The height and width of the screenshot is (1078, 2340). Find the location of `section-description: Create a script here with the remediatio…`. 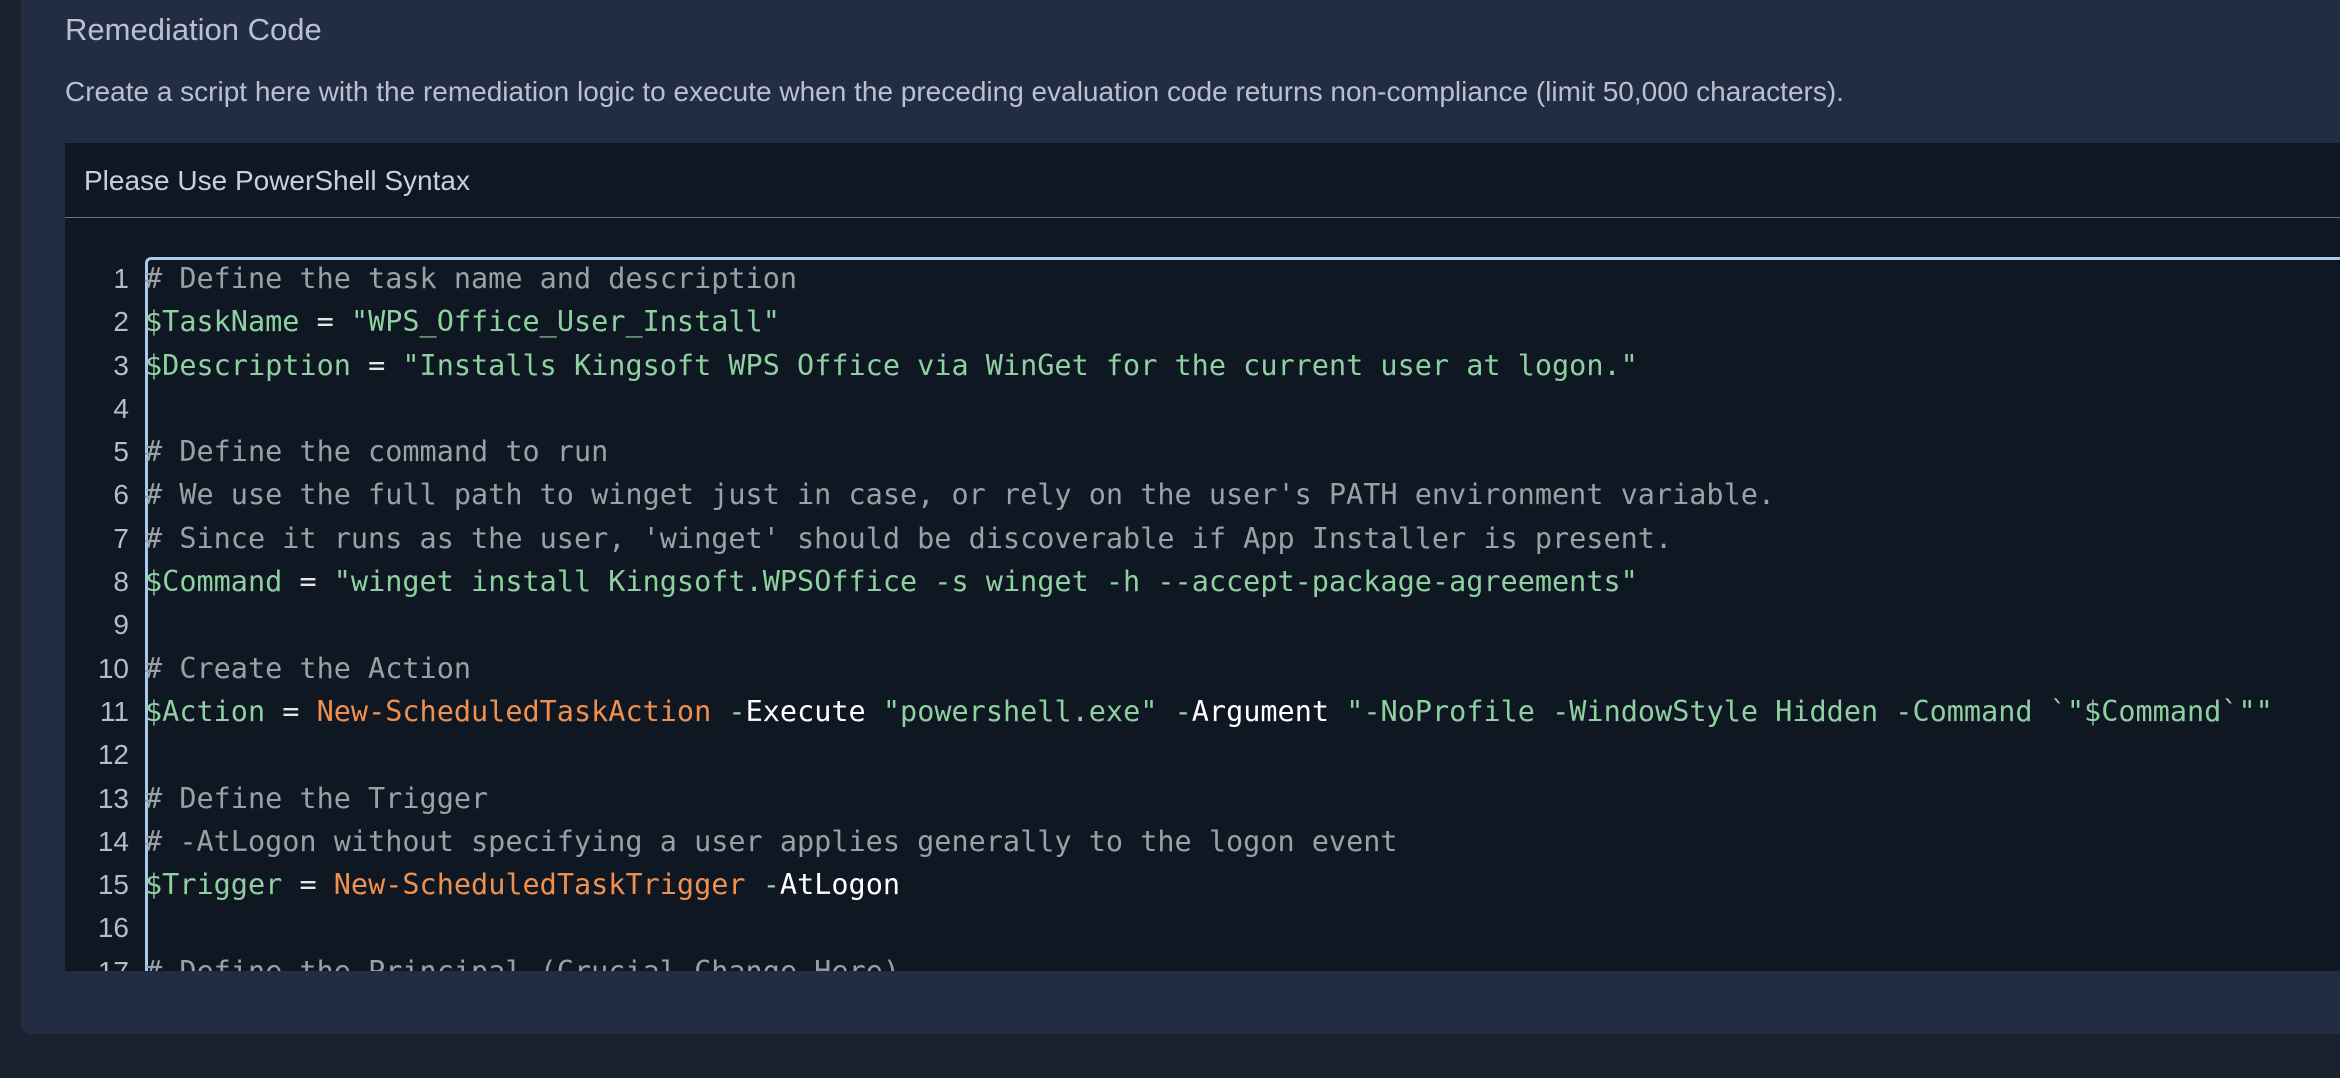

section-description: Create a script here with the remediatio… is located at coordinates (954, 91).